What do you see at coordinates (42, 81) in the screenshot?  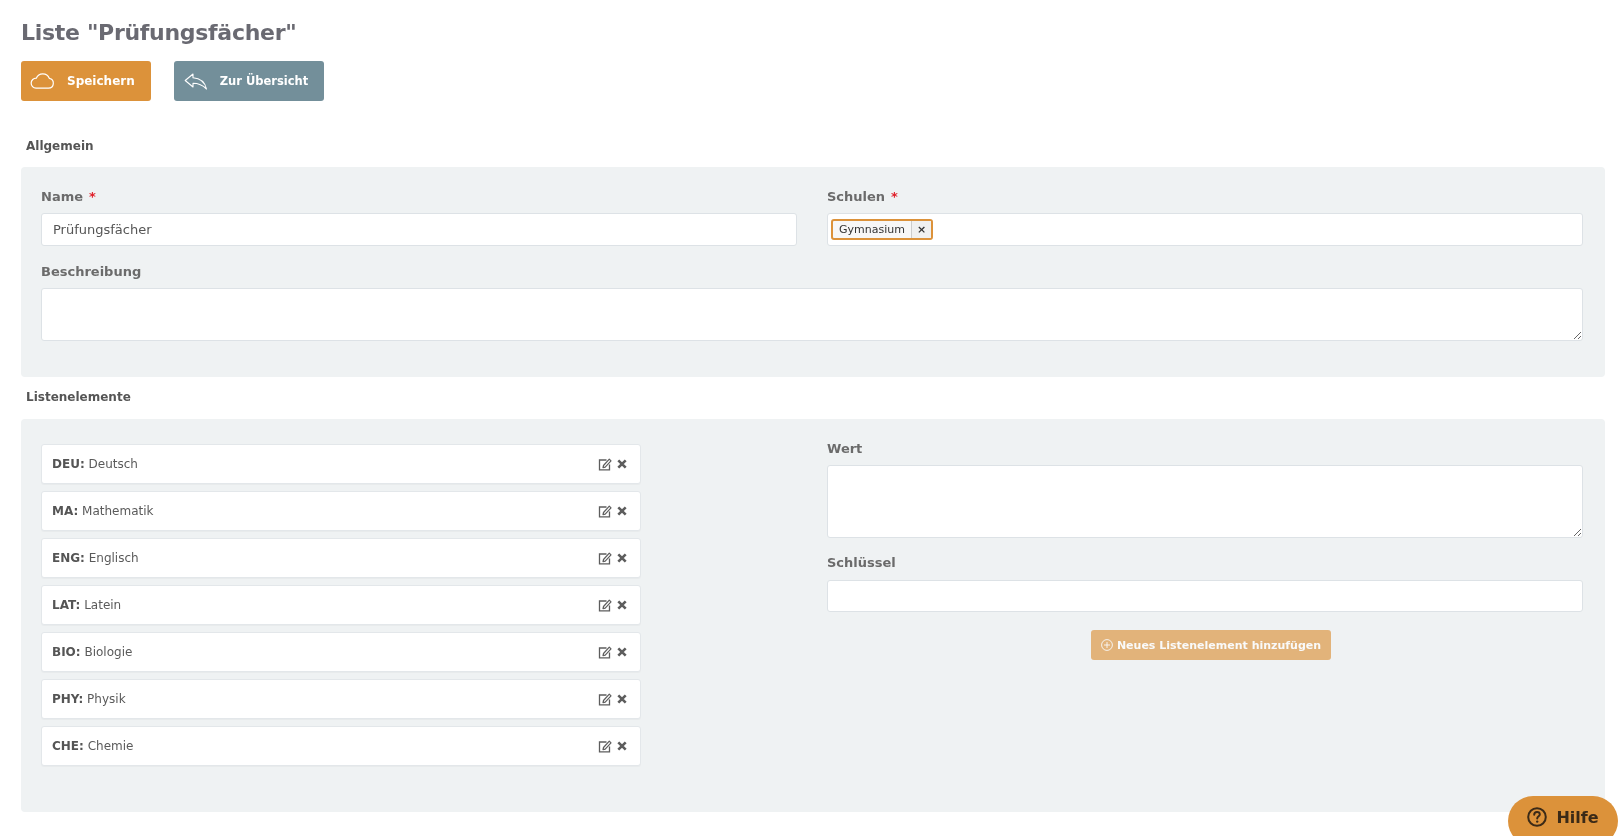 I see `cloud-icon` at bounding box center [42, 81].